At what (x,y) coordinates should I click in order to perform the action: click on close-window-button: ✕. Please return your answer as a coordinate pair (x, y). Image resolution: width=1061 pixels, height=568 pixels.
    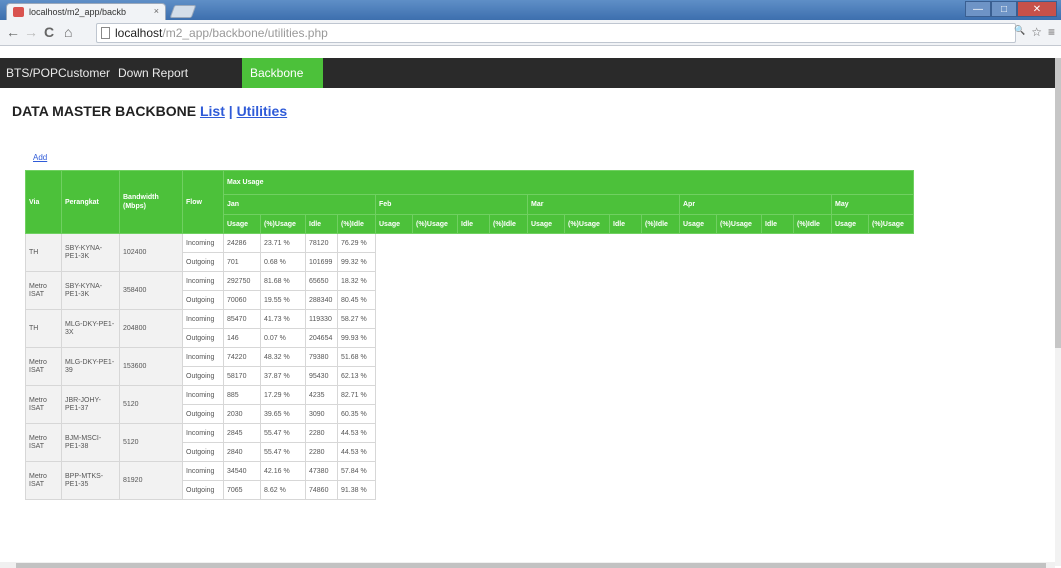
    Looking at the image, I should click on (1037, 9).